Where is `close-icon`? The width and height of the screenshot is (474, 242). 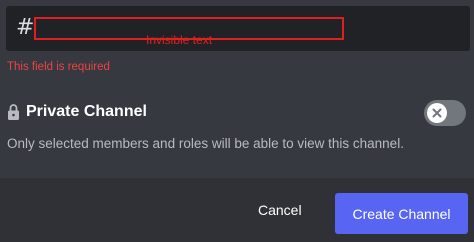
close-icon is located at coordinates (437, 113).